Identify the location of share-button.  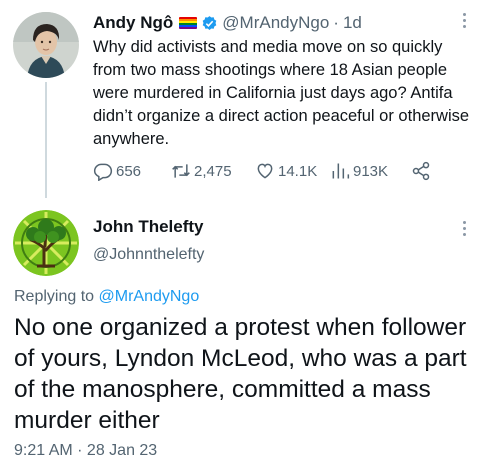
(422, 171).